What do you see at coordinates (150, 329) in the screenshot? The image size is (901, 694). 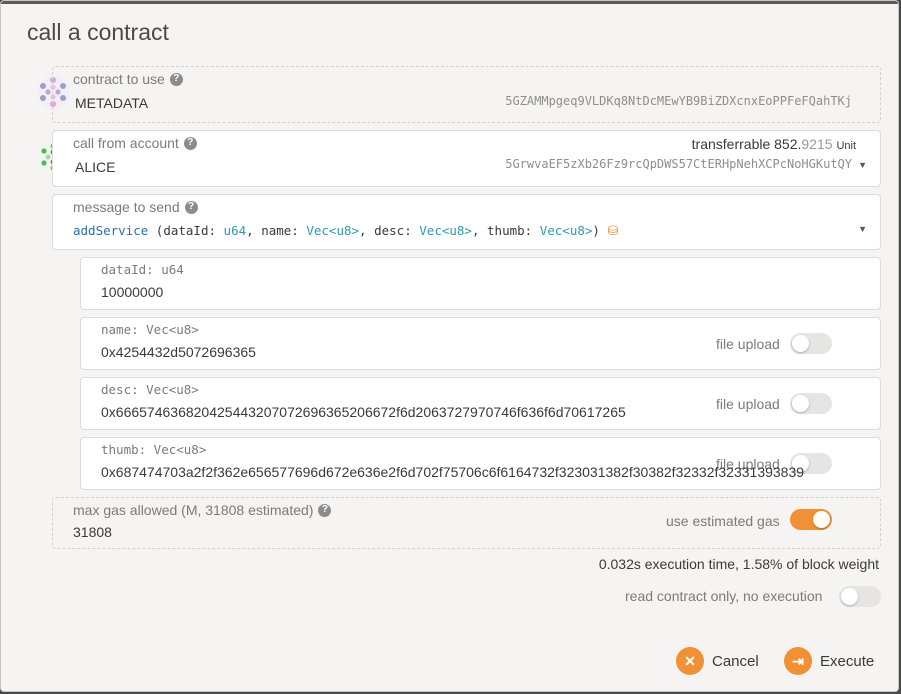 I see `arg-label: name: Vec<u8>` at bounding box center [150, 329].